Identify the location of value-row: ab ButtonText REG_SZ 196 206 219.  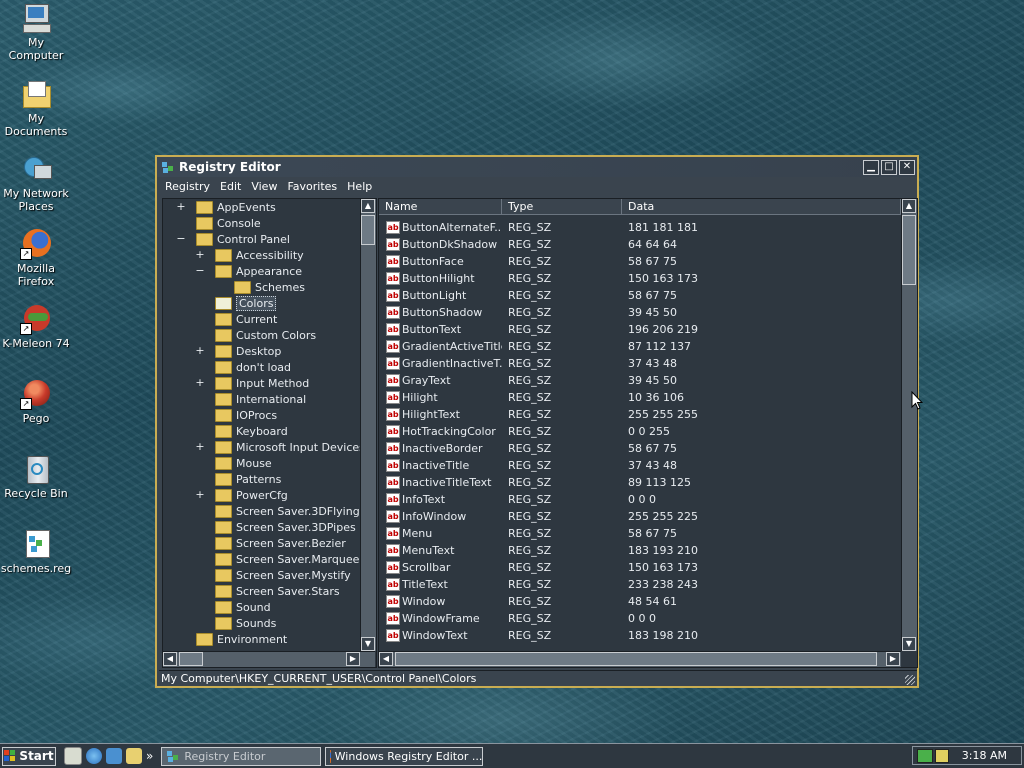
(639, 329).